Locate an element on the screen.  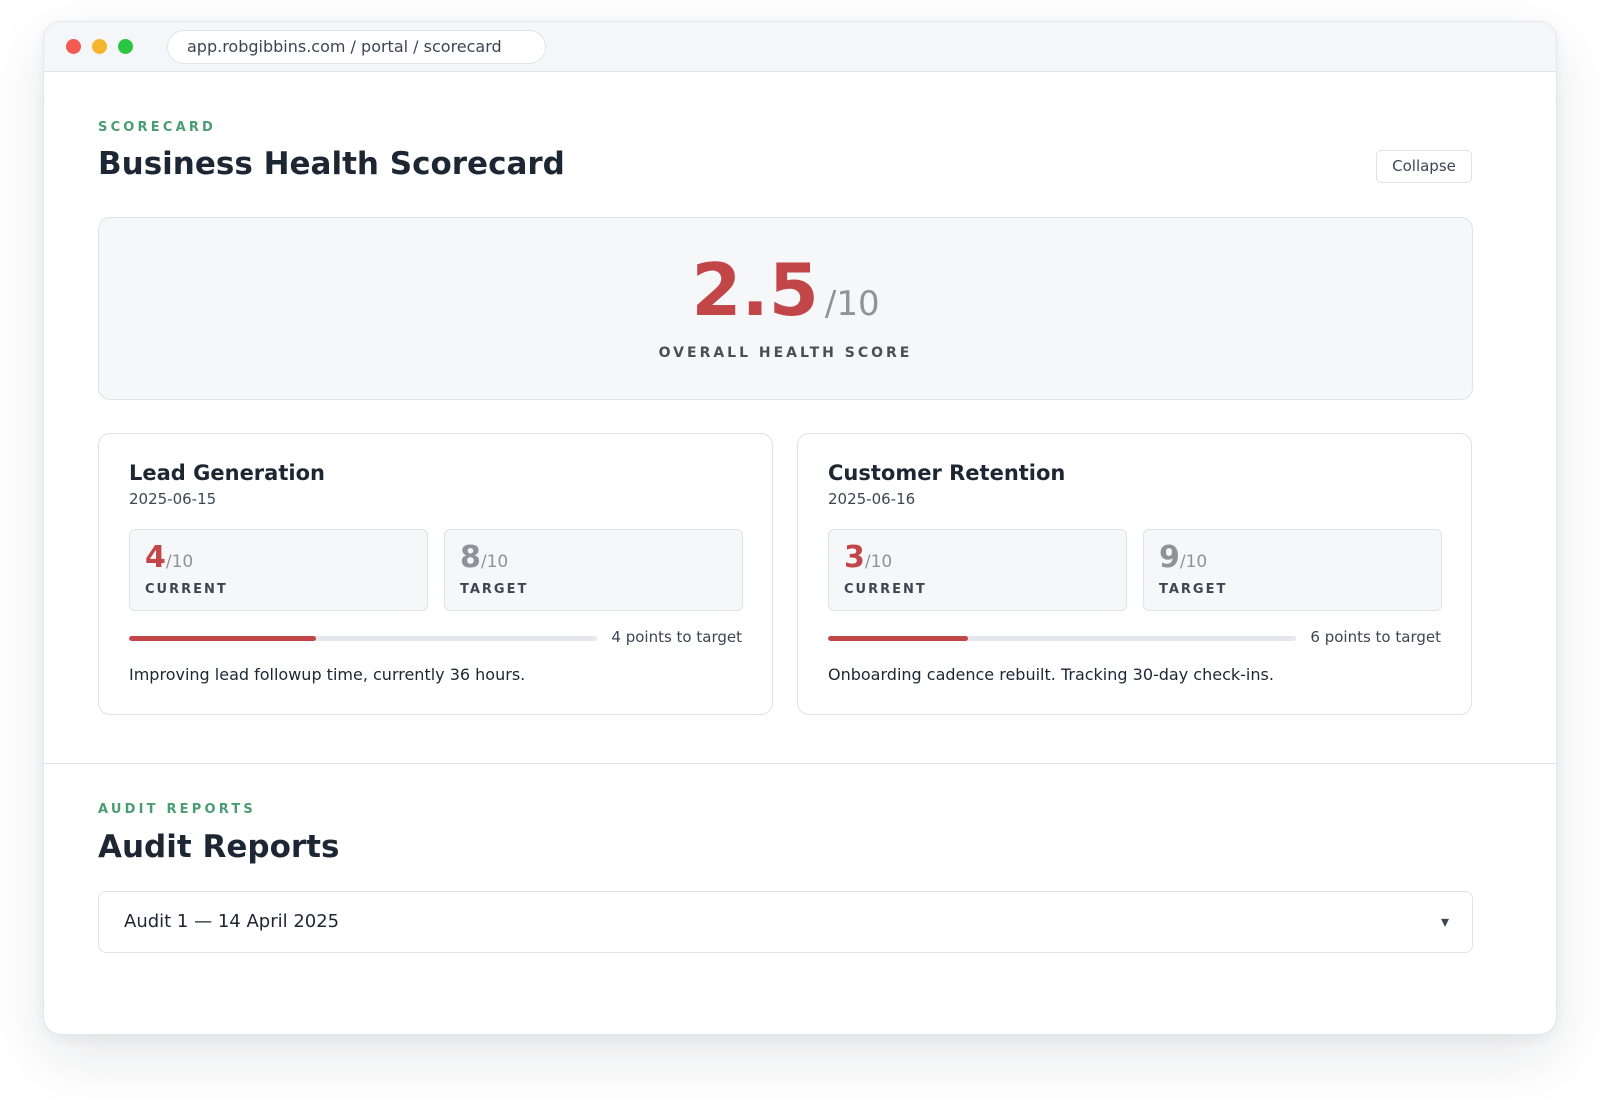
scorecard-eyebrow: SCORECARD is located at coordinates (157, 127).